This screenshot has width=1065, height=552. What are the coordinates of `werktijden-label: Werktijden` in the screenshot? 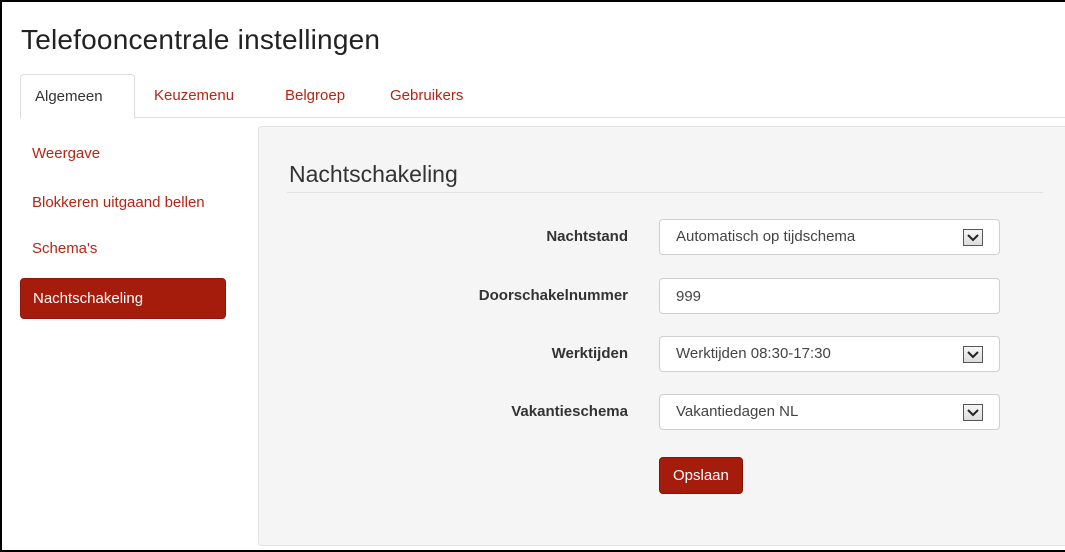 It's located at (589, 353).